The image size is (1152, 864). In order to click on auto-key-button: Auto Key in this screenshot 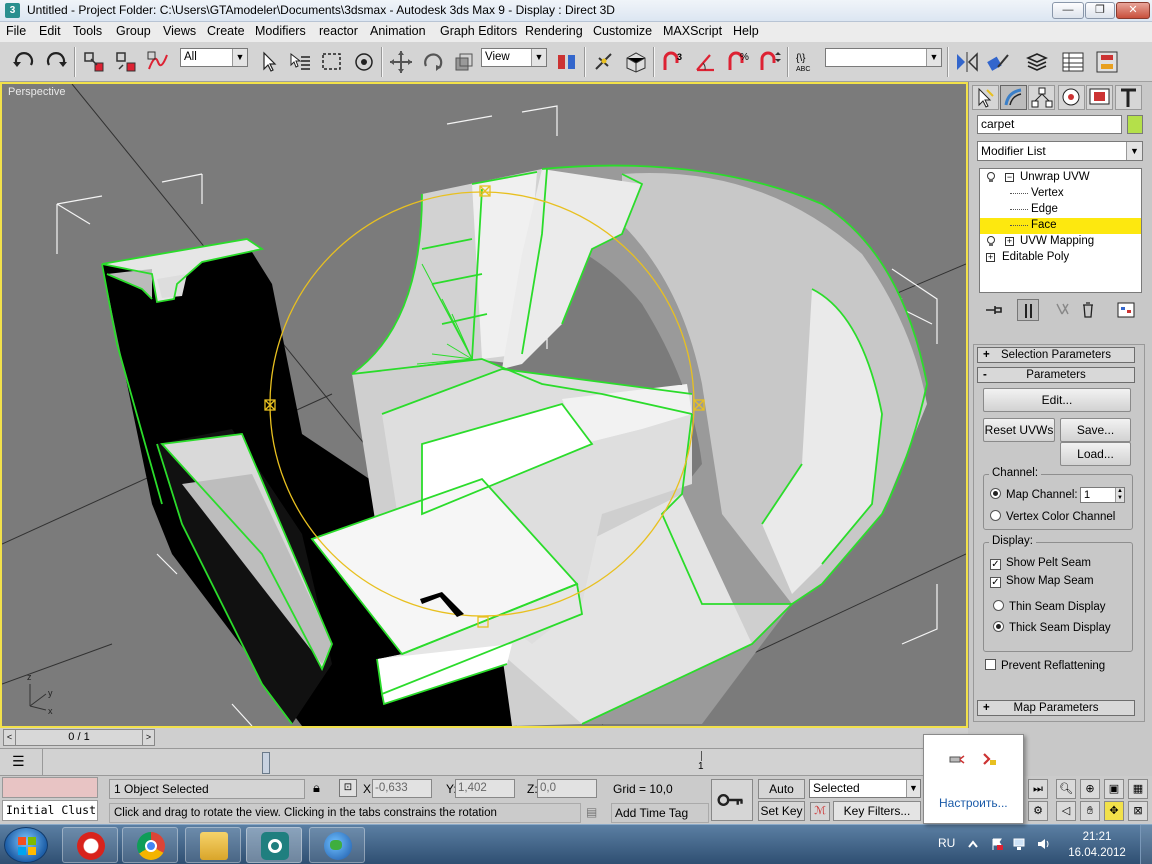, I will do `click(781, 796)`.